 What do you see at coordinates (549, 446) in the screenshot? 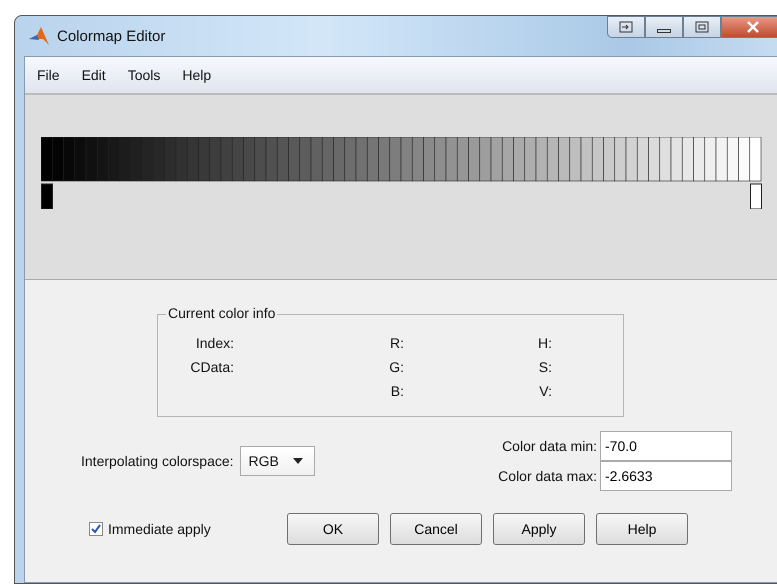
I see `field-label: Color data min:` at bounding box center [549, 446].